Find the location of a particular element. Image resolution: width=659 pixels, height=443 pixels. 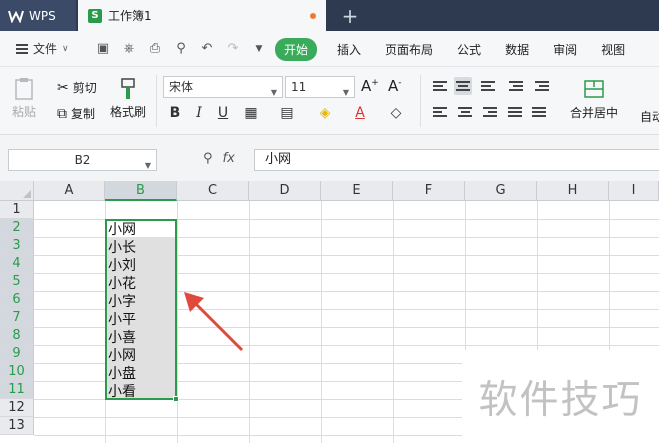

row-header-10: 10 is located at coordinates (17, 372).